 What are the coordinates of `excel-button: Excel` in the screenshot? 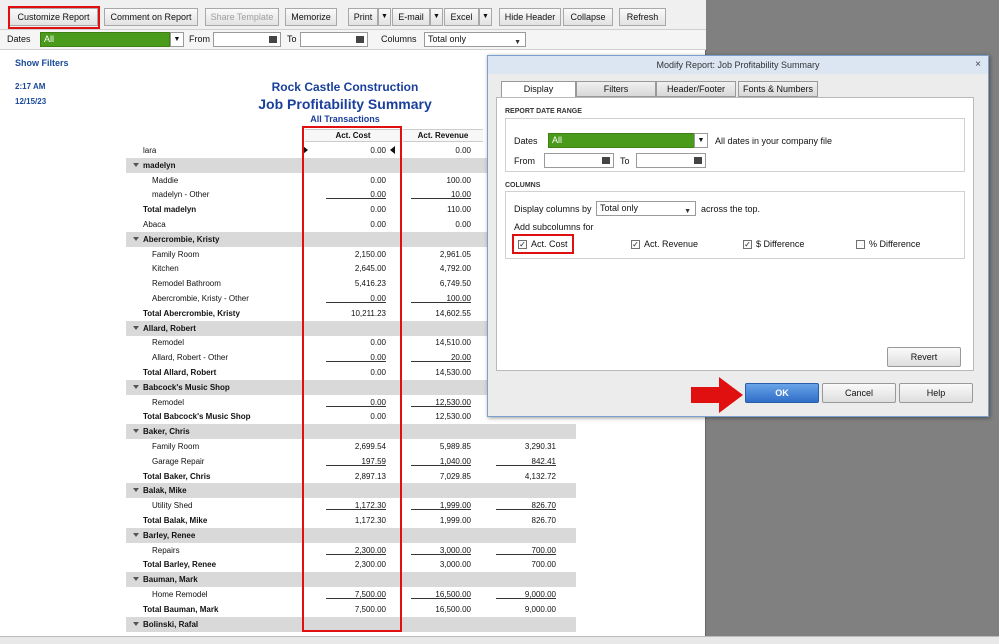 It's located at (461, 17).